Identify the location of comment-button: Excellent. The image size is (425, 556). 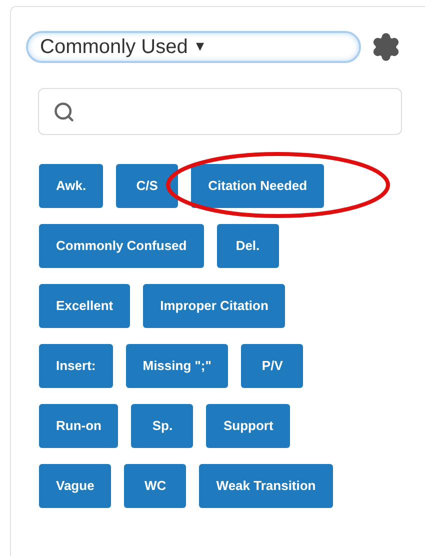
(84, 306).